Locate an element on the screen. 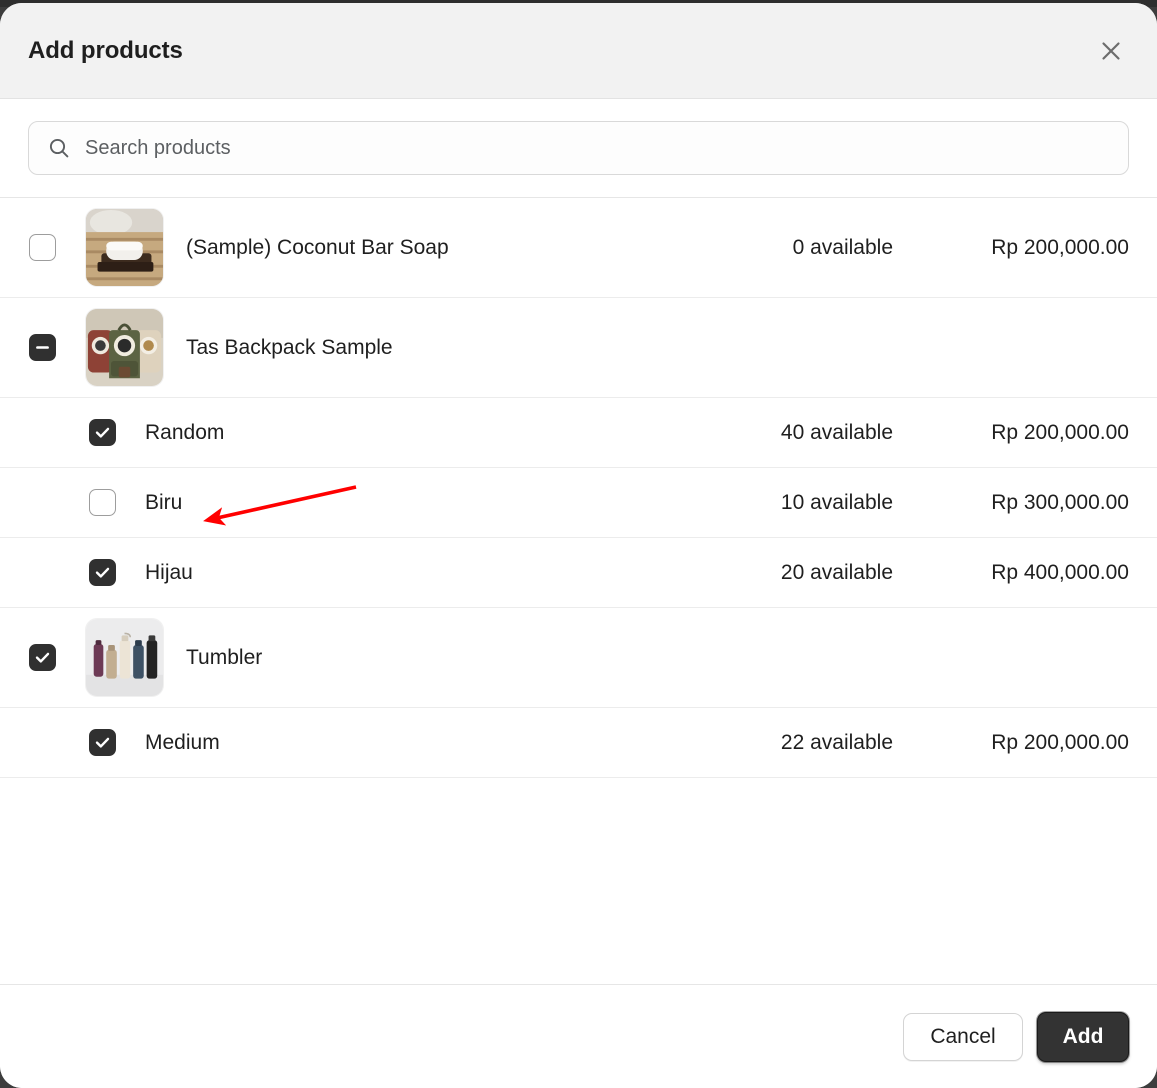 This screenshot has width=1157, height=1088. table-row: Random 40 available Rp 200,000.00 is located at coordinates (578, 433).